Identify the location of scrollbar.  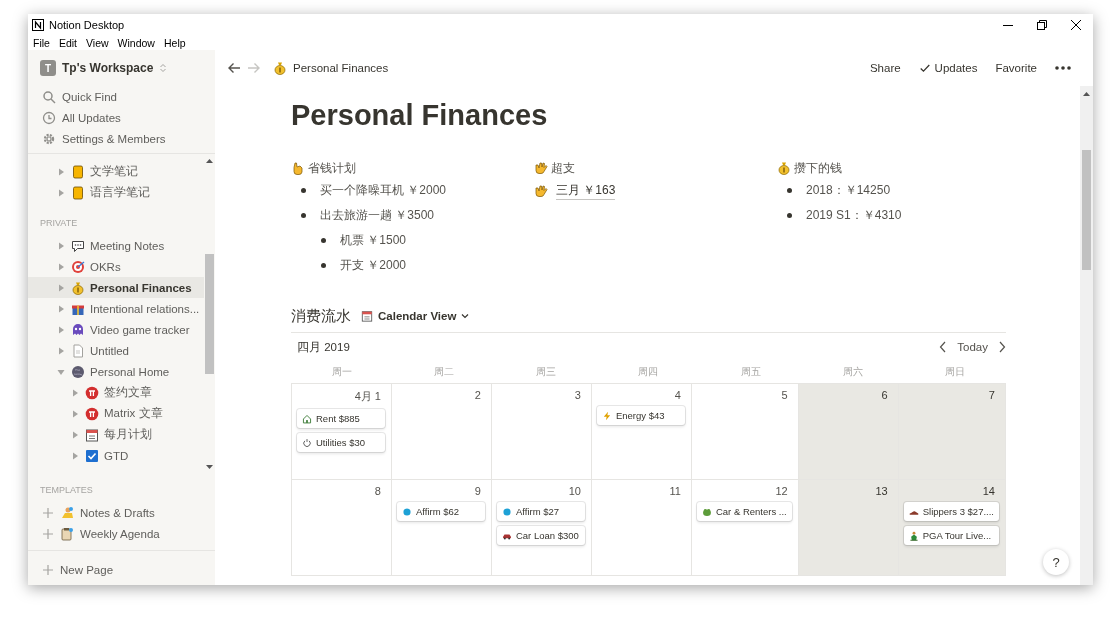
(1086, 335).